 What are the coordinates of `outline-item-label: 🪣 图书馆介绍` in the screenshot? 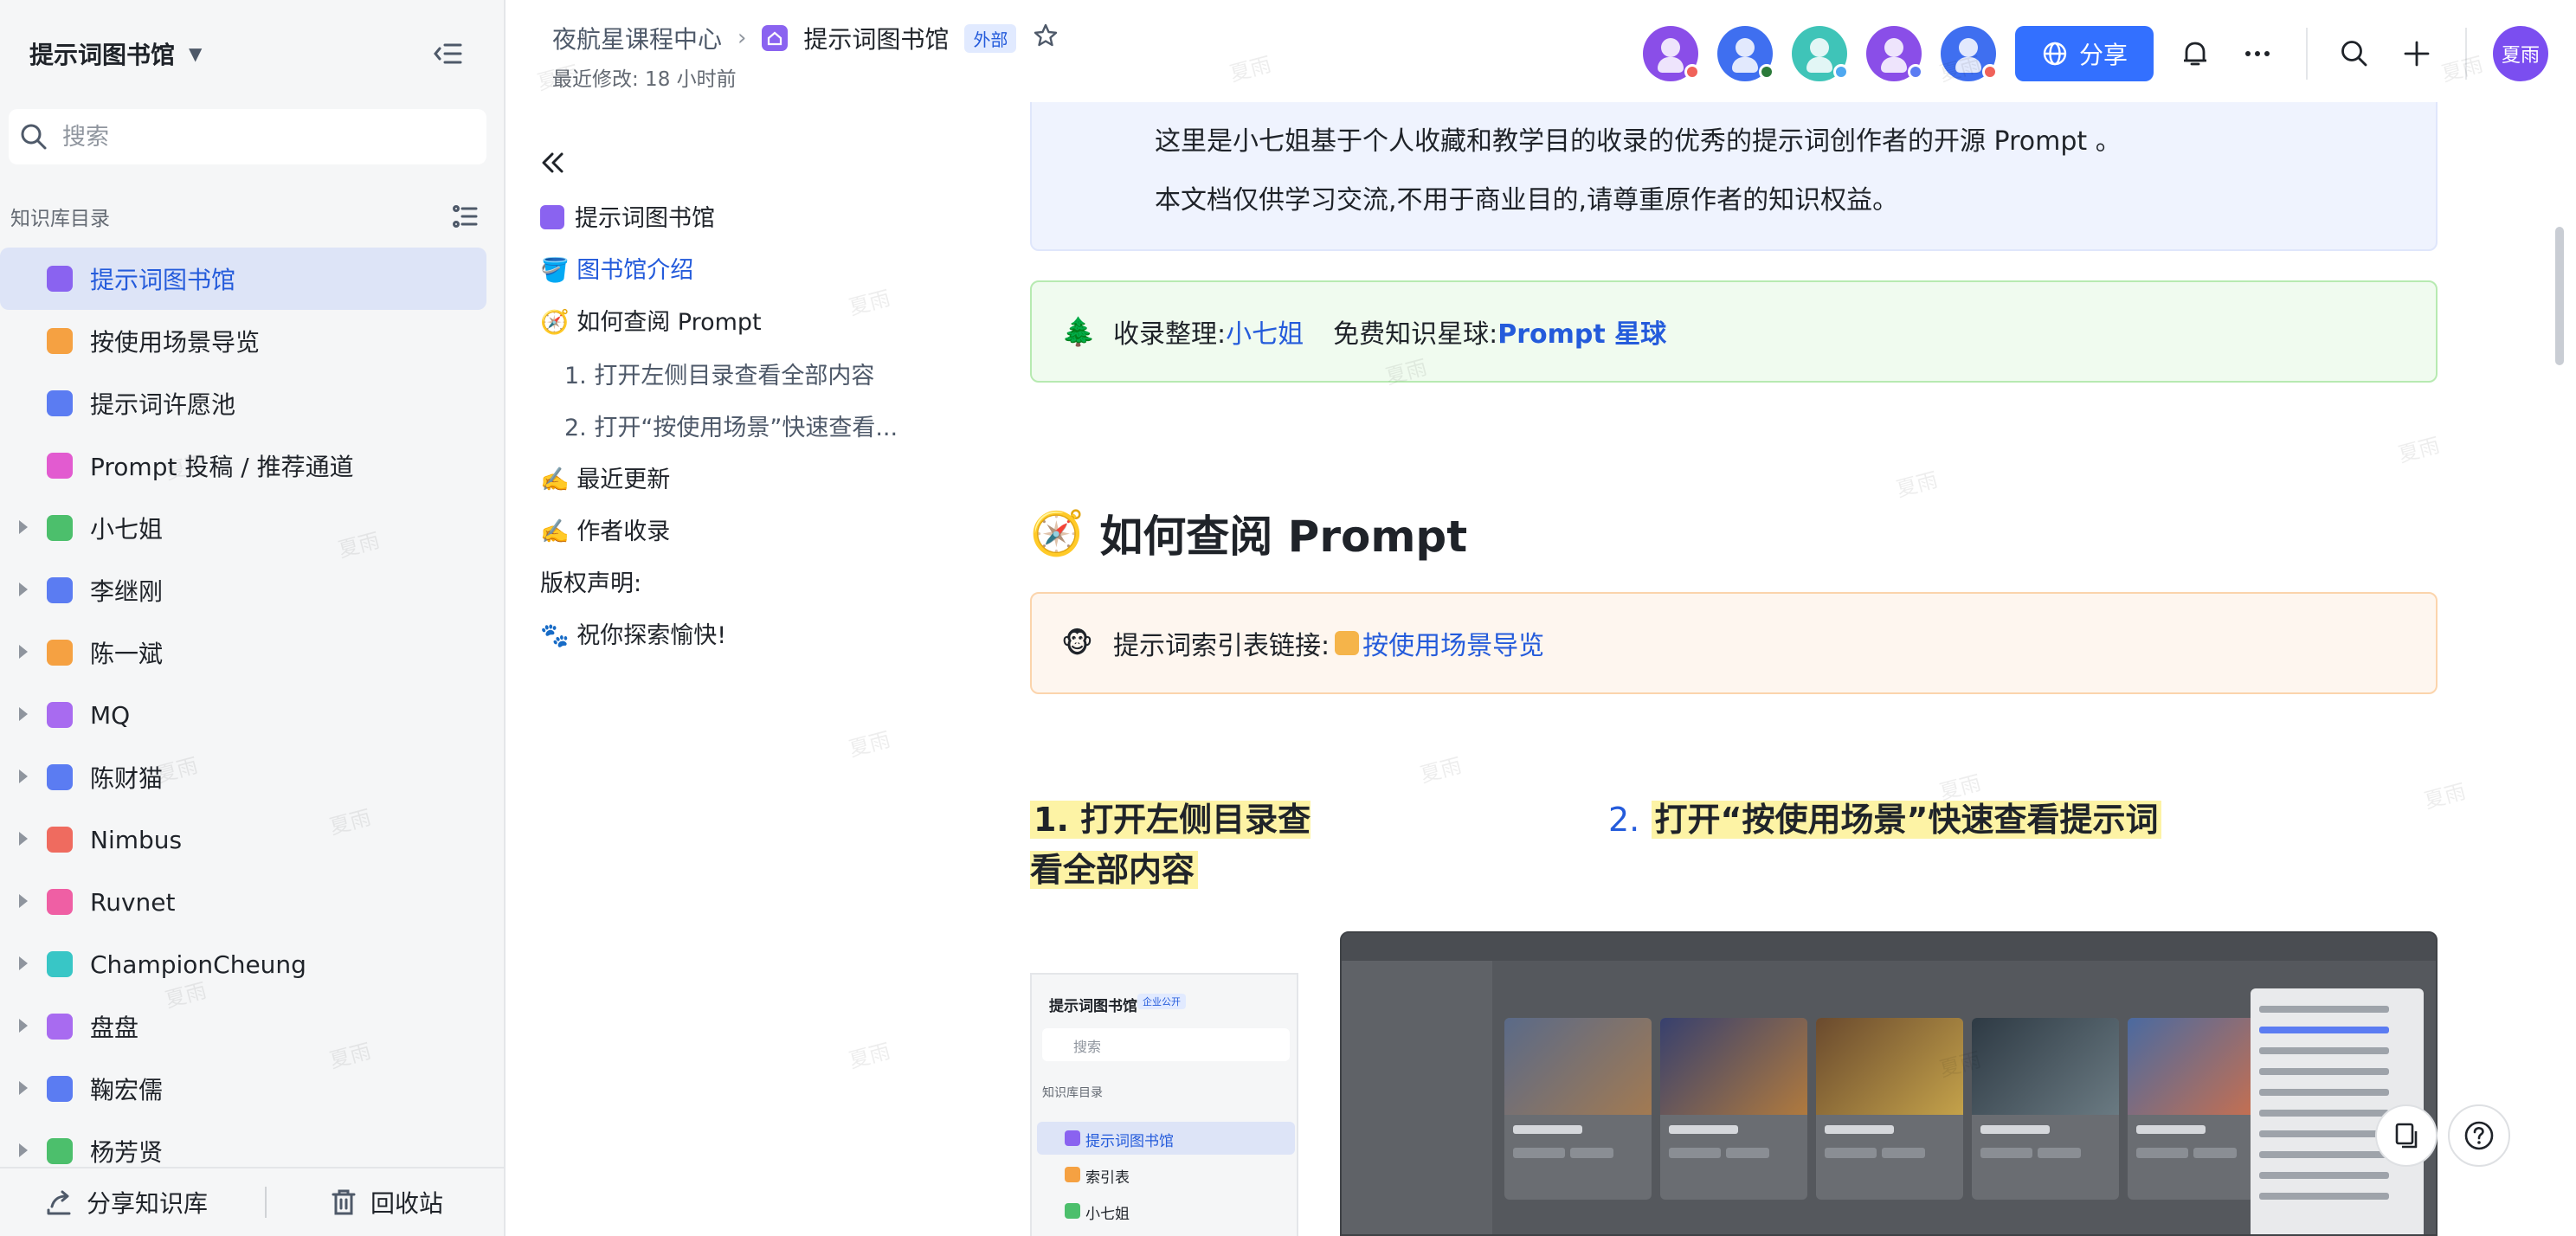 It's located at (617, 270).